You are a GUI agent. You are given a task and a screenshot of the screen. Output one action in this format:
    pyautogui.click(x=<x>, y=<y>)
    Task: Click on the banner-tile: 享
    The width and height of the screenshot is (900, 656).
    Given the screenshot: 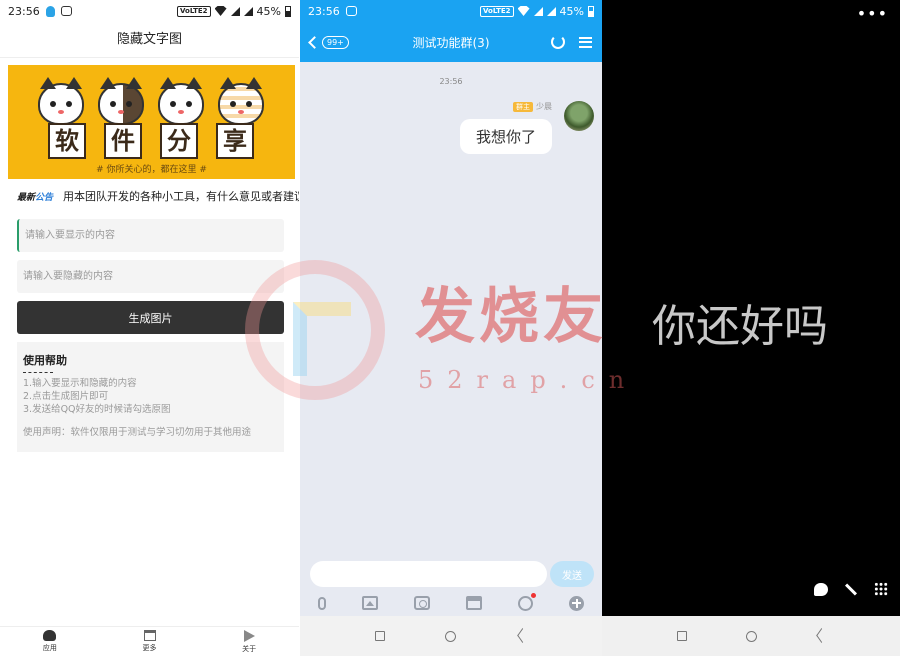 What is the action you would take?
    pyautogui.click(x=235, y=141)
    